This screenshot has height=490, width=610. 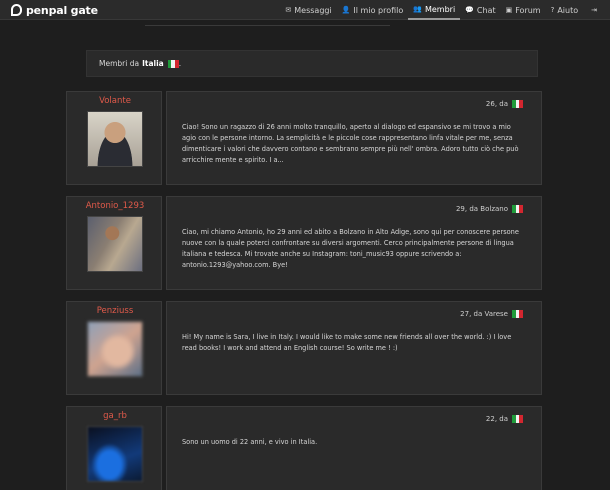 I want to click on brand-logo: penpal gate, so click(x=54, y=10).